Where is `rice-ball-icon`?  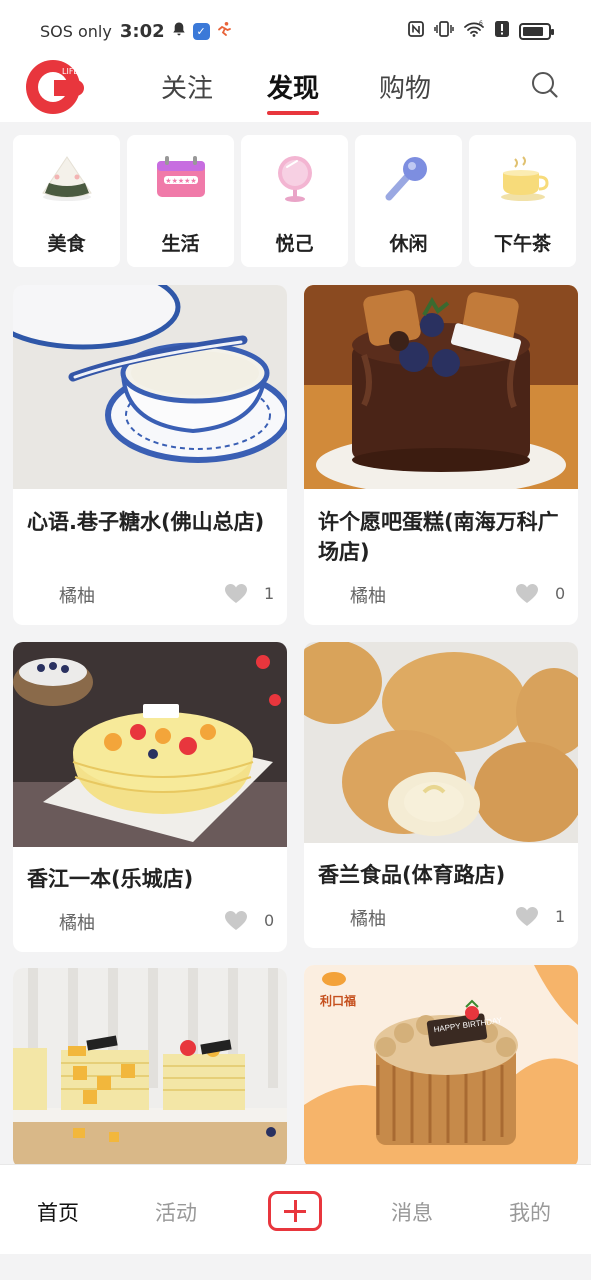 rice-ball-icon is located at coordinates (67, 178).